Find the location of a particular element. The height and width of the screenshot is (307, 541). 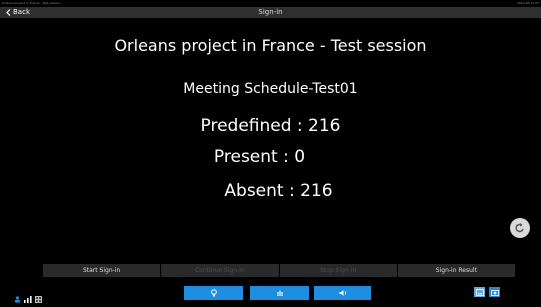

refresh-button is located at coordinates (520, 228).